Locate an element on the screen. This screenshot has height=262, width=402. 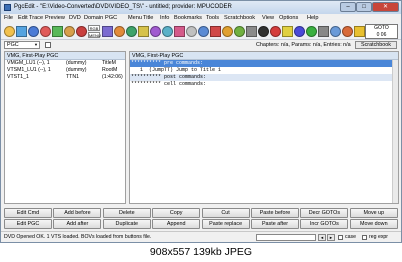
find-prev-button: ◄ is located at coordinates (322, 237).